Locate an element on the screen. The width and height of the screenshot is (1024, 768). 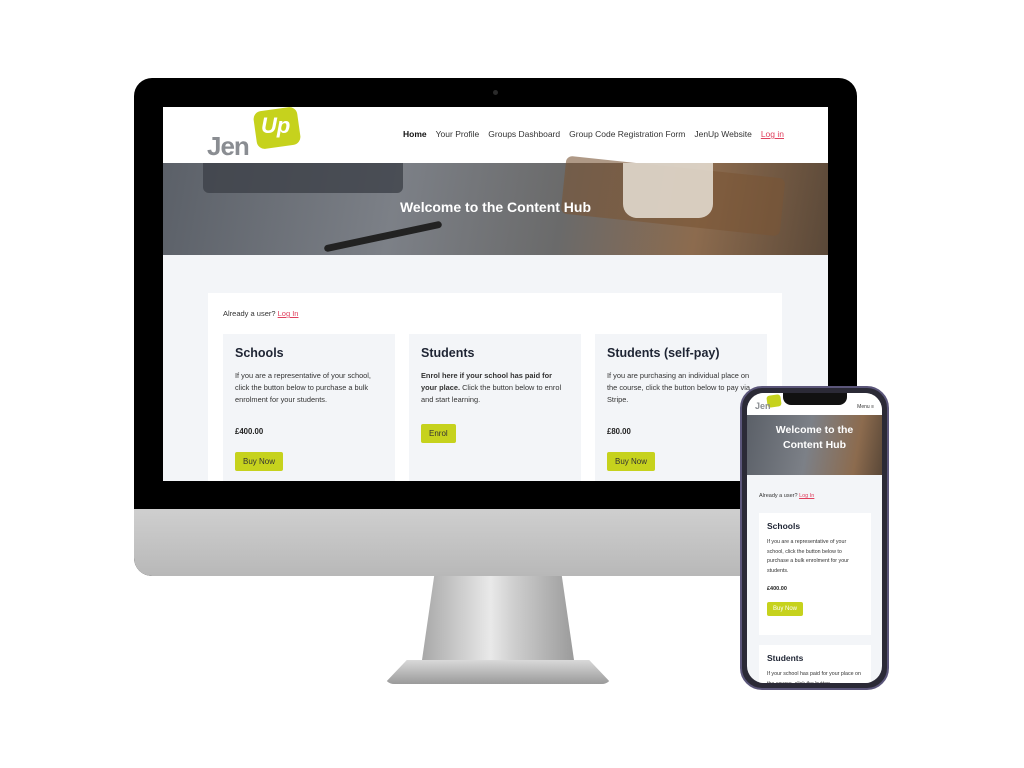
nav-login: Log in is located at coordinates (772, 134).